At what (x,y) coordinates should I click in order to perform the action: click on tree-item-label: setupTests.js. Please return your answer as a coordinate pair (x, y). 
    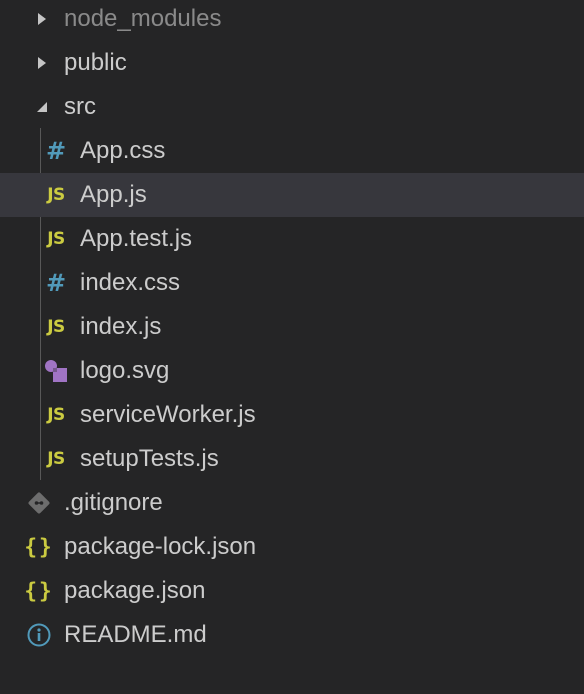
    Looking at the image, I should click on (149, 458).